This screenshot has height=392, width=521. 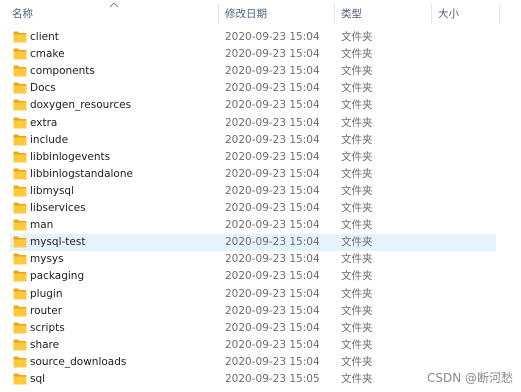 I want to click on file-row: components 2020-09-23 15:04 文件夹, so click(x=253, y=71).